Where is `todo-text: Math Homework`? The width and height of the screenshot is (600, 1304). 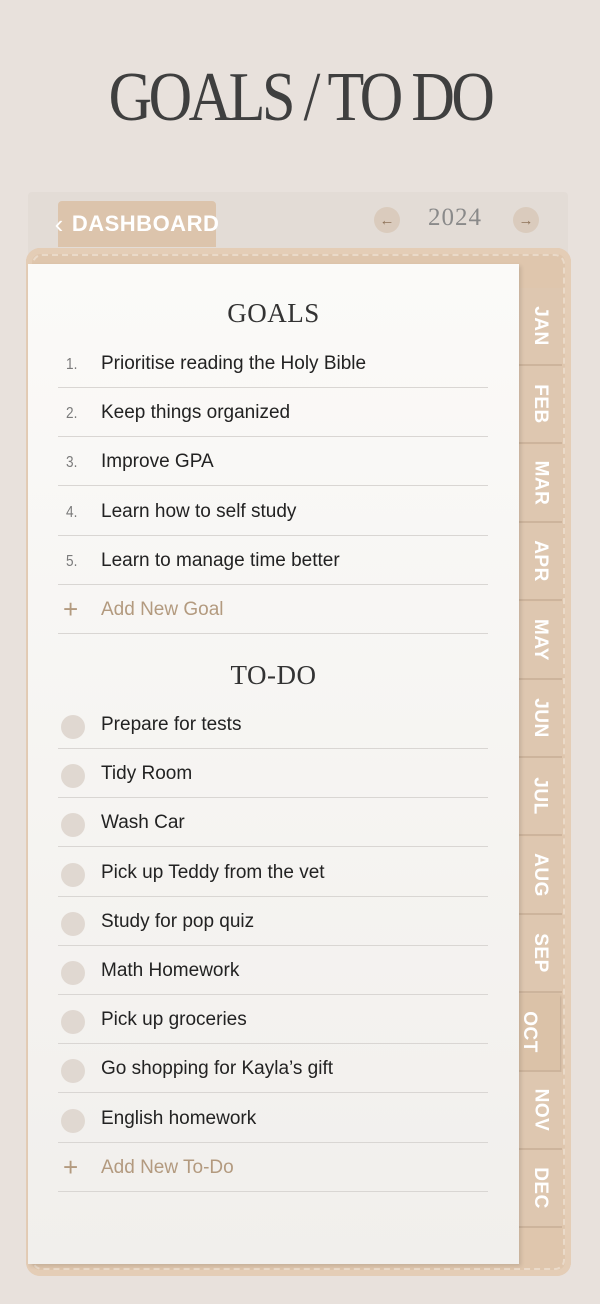 todo-text: Math Homework is located at coordinates (170, 970).